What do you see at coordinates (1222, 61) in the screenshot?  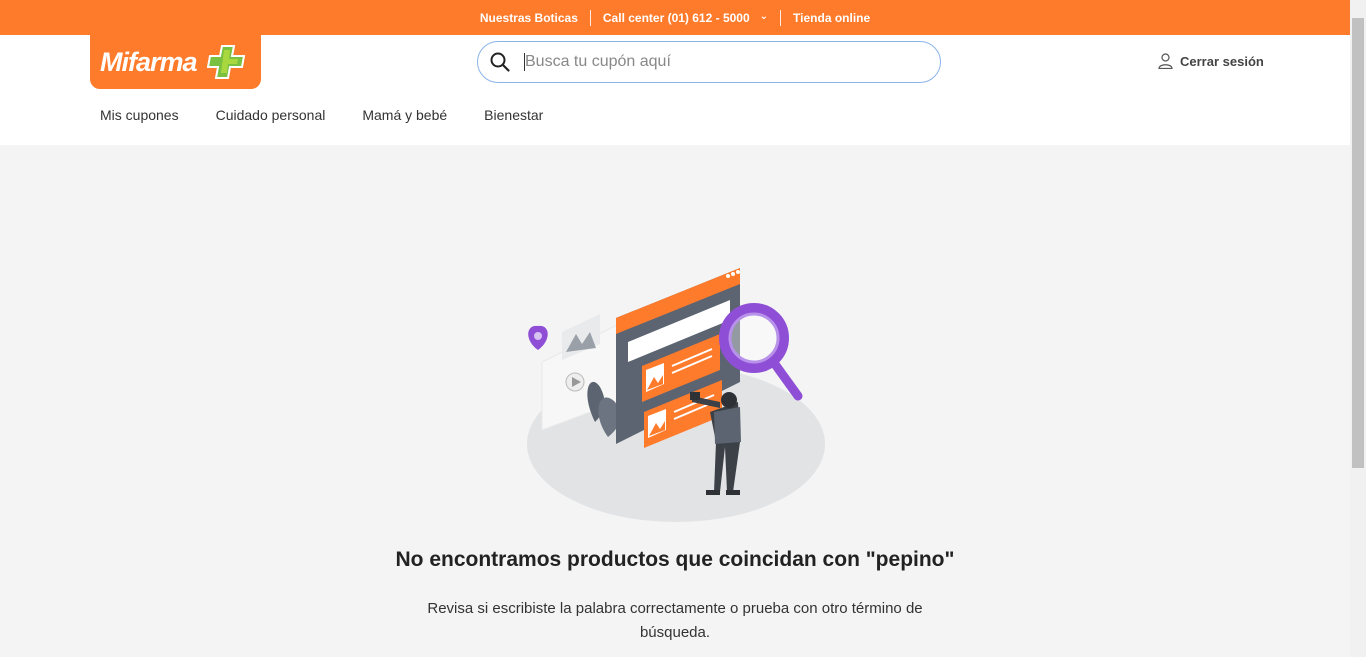 I see `logout-label: Cerrar sesión` at bounding box center [1222, 61].